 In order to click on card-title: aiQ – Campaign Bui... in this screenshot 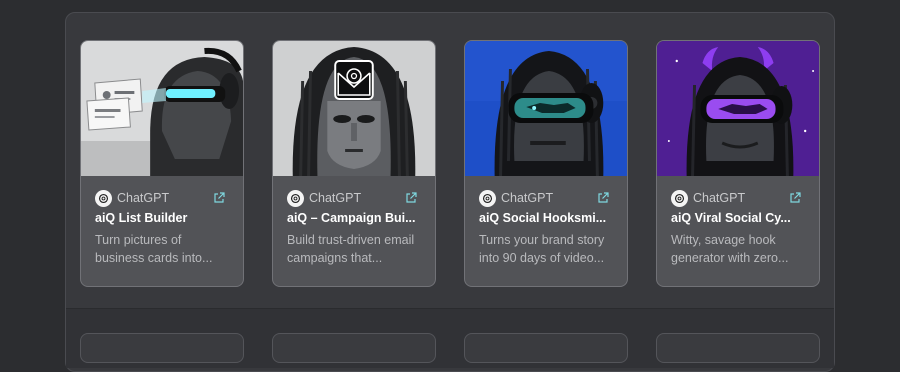, I will do `click(354, 218)`.